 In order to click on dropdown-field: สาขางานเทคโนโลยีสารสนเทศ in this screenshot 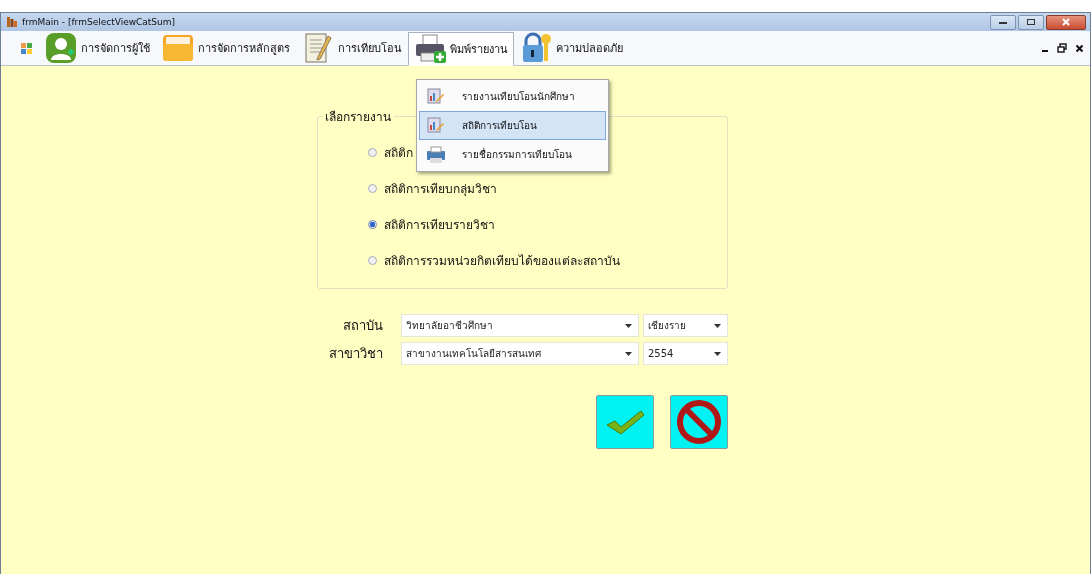, I will do `click(520, 353)`.